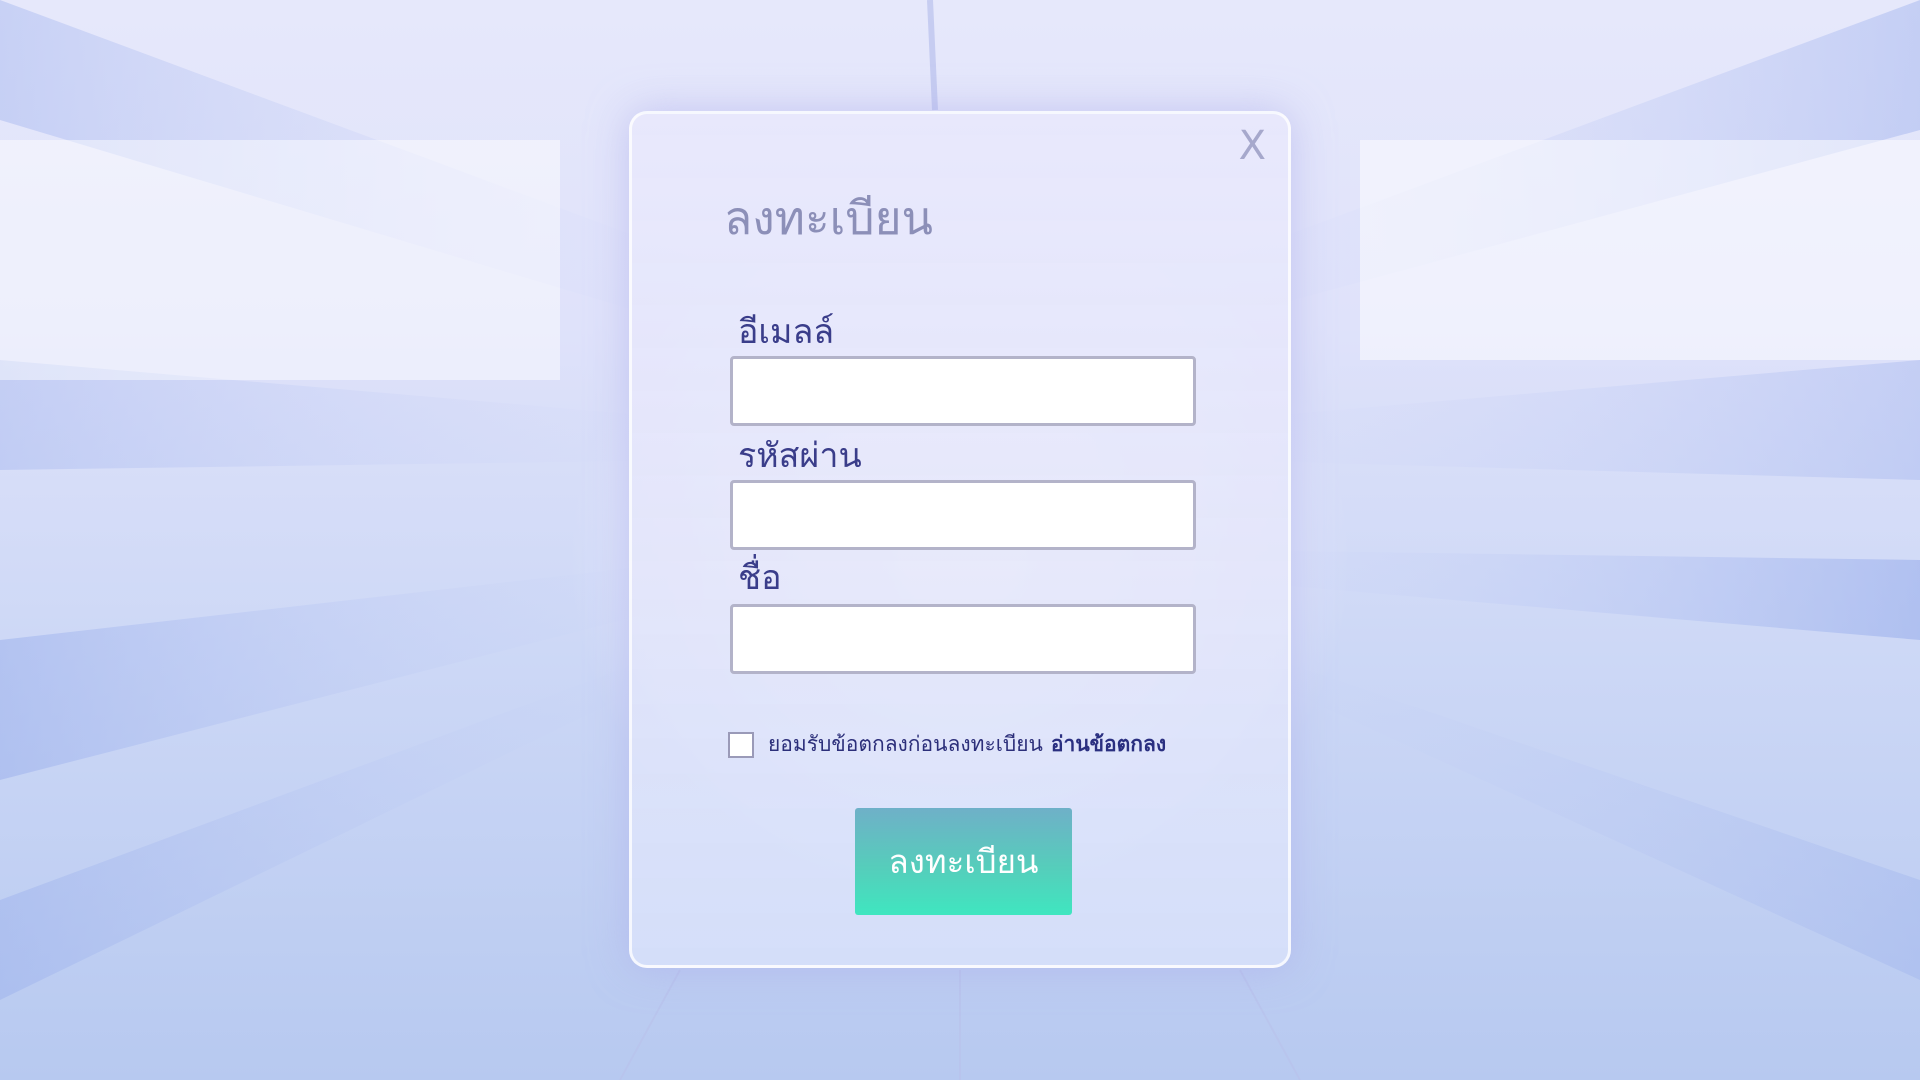 The height and width of the screenshot is (1080, 1920). I want to click on dialog-title: ลงทะเบียน, so click(828, 218).